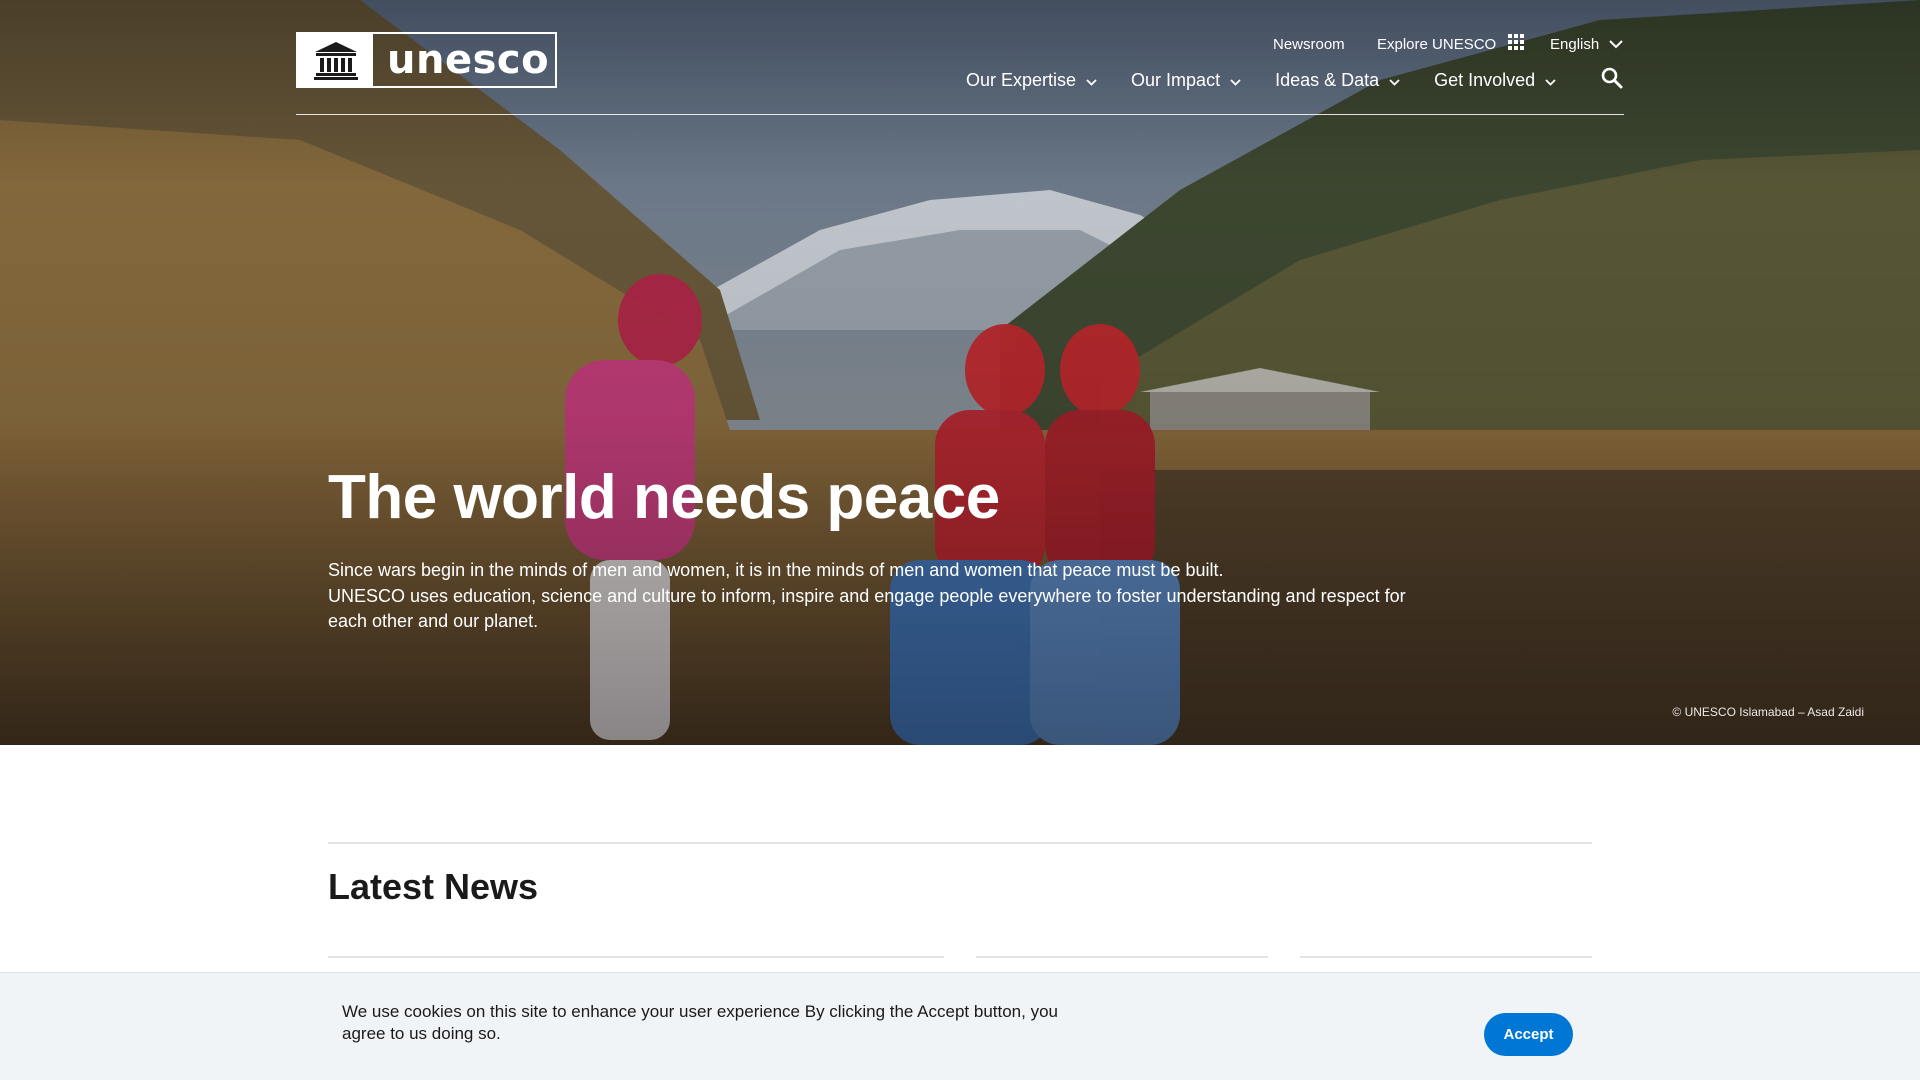  Describe the element at coordinates (433, 886) in the screenshot. I see `latest-news-title: Latest News` at that location.